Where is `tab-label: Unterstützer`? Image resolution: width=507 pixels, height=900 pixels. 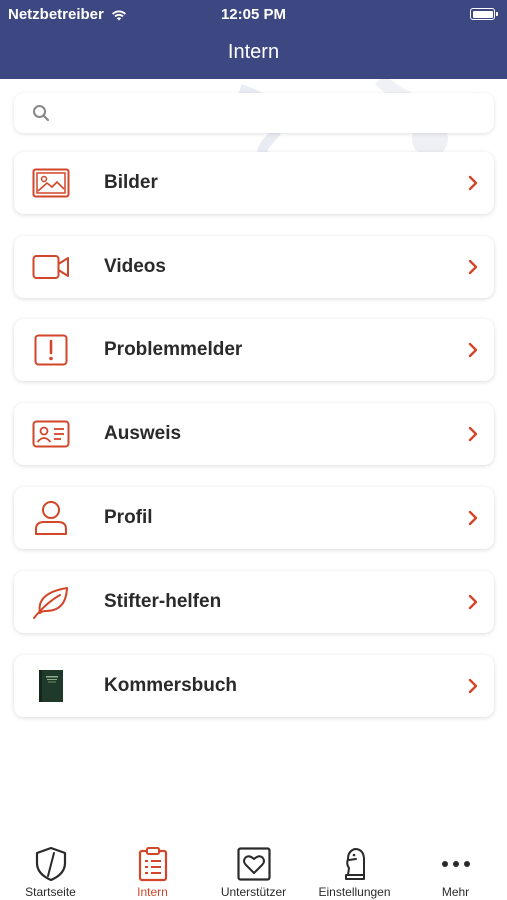 tab-label: Unterstützer is located at coordinates (253, 892).